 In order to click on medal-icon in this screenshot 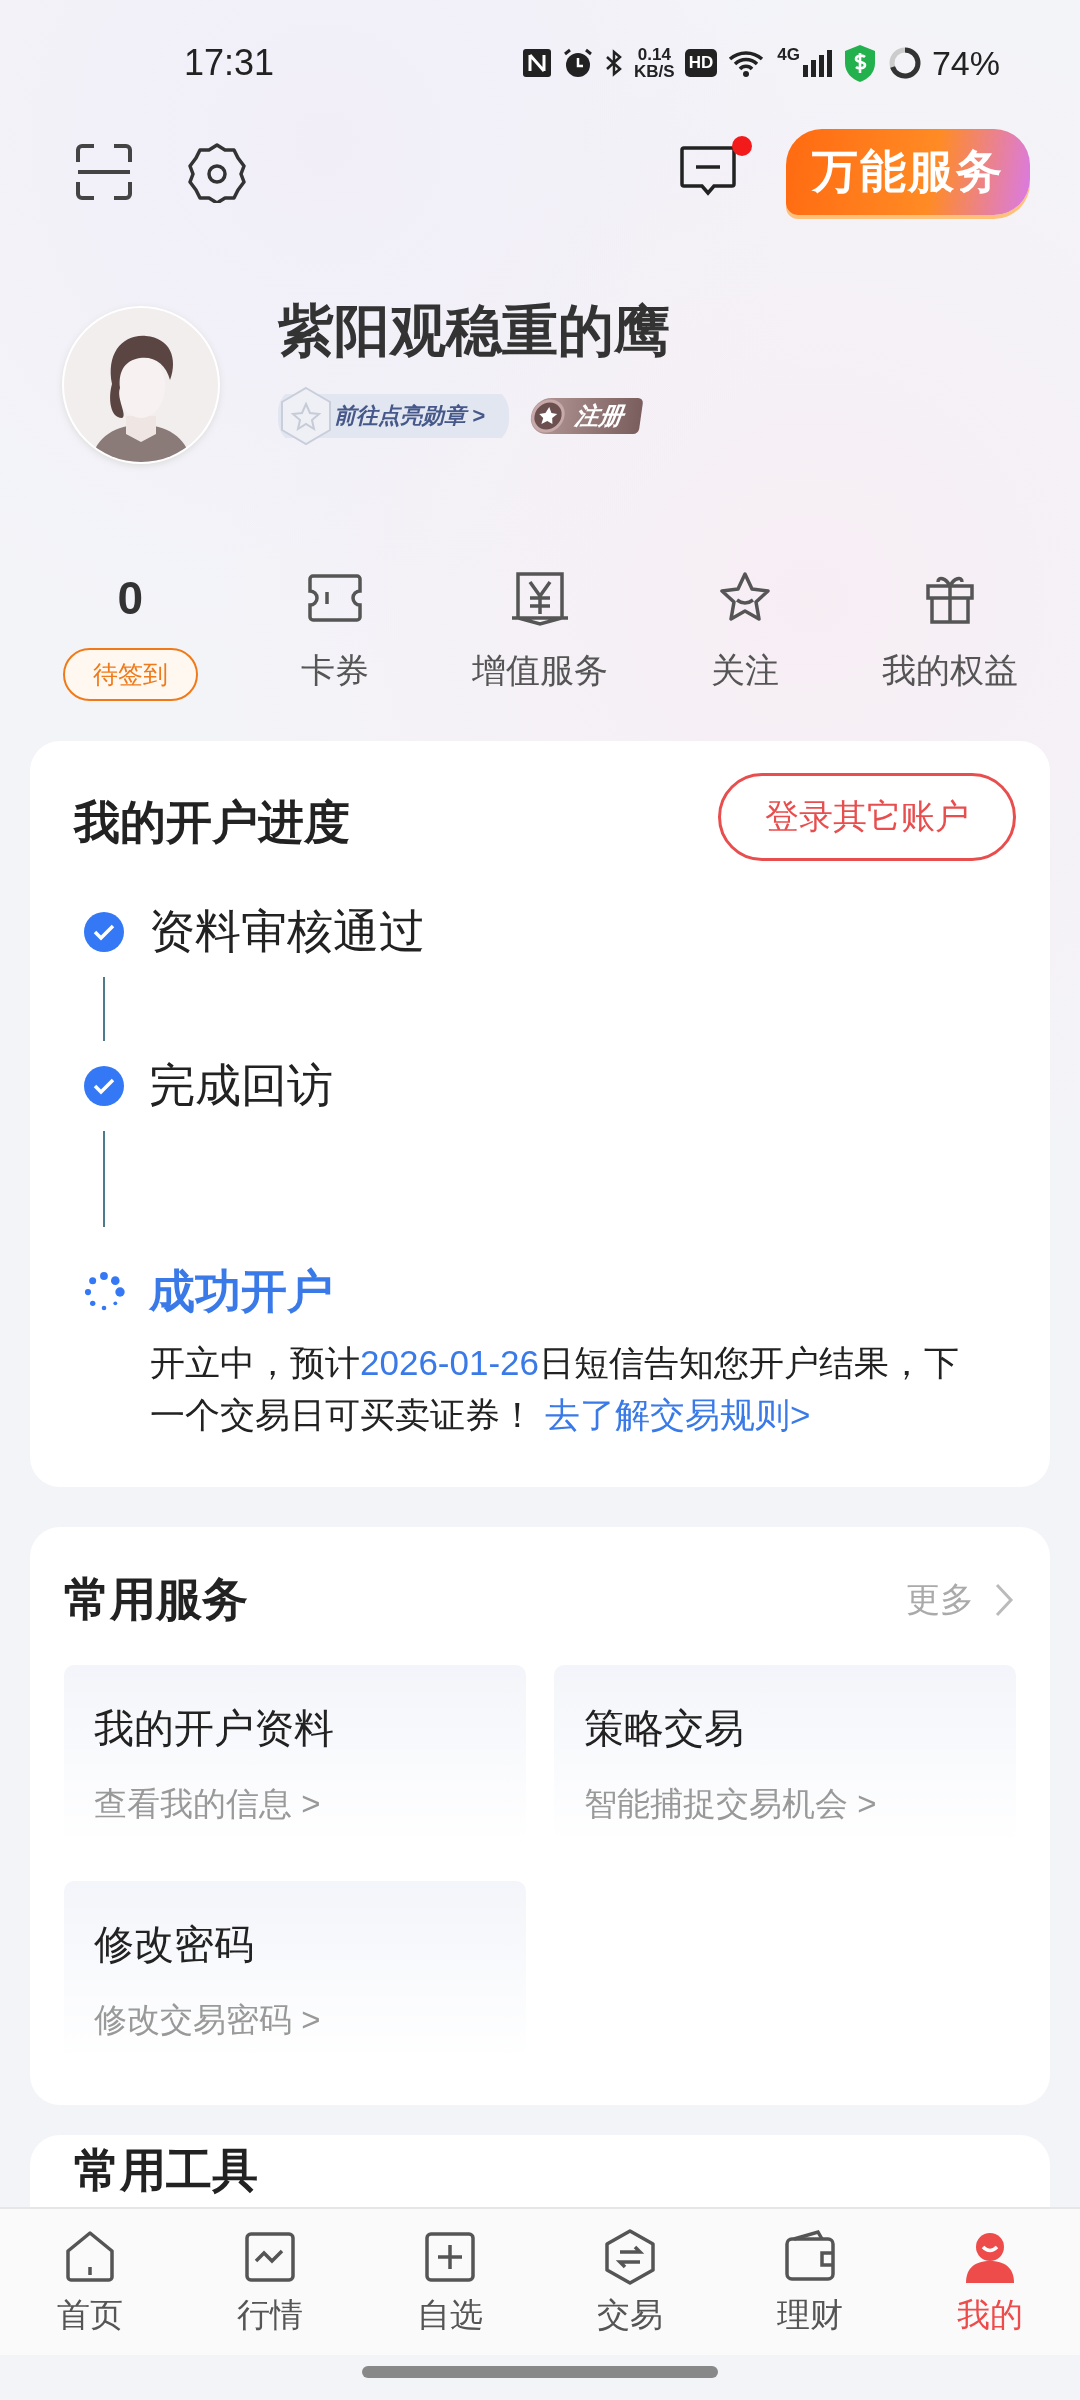, I will do `click(306, 416)`.